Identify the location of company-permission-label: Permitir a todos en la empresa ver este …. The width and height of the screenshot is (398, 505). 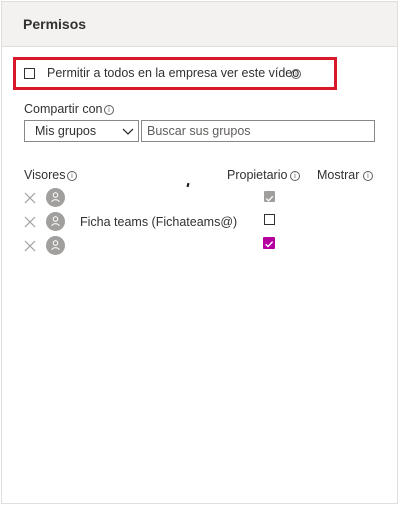
(173, 73).